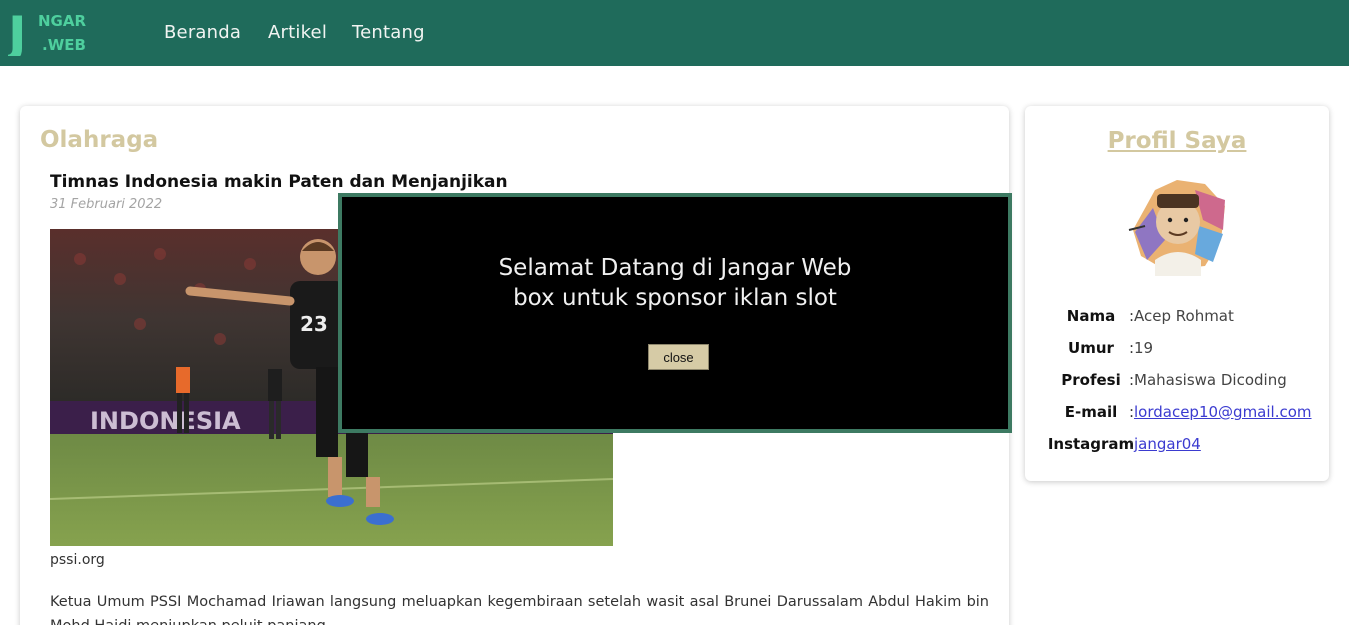  I want to click on logo-top-text: NGAR, so click(62, 21).